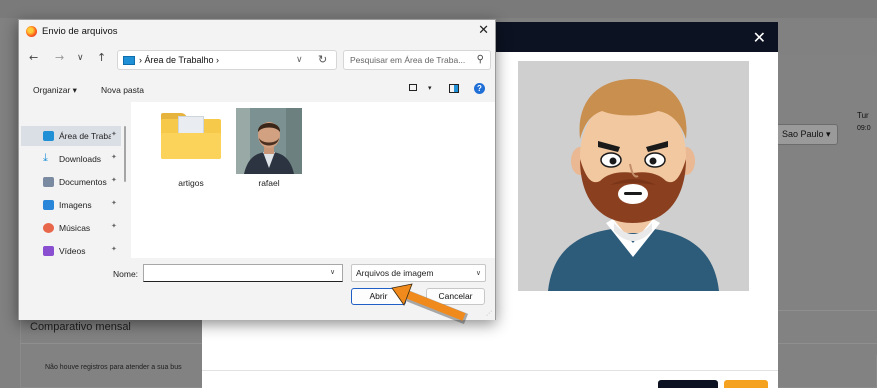  Describe the element at coordinates (31, 31) in the screenshot. I see `firefox-icon` at that location.